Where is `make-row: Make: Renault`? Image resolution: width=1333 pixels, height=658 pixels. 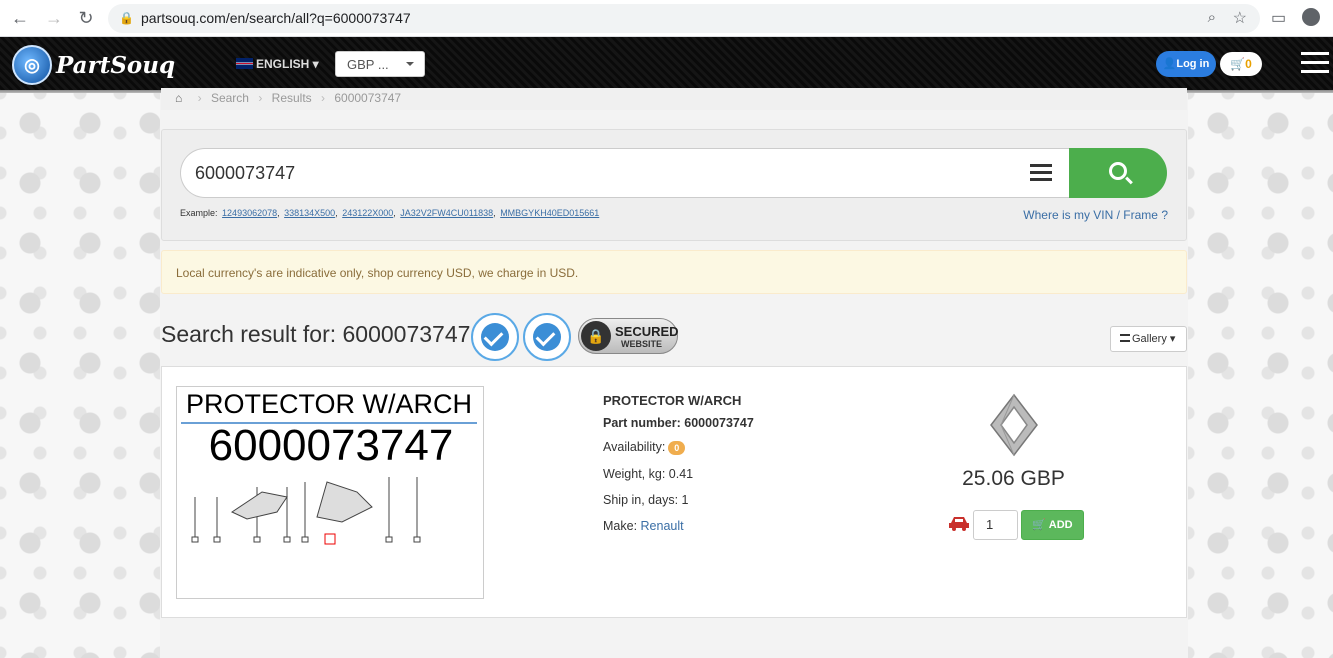 make-row: Make: Renault is located at coordinates (678, 526).